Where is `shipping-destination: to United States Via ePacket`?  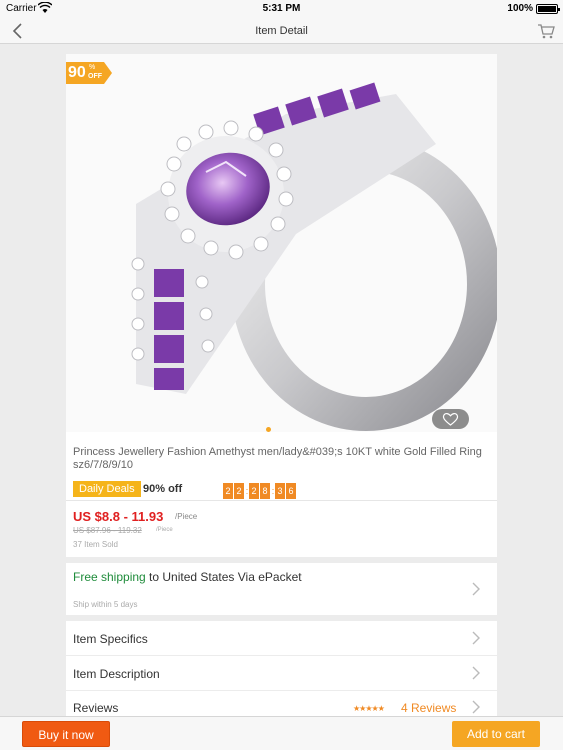 shipping-destination: to United States Via ePacket is located at coordinates (223, 577).